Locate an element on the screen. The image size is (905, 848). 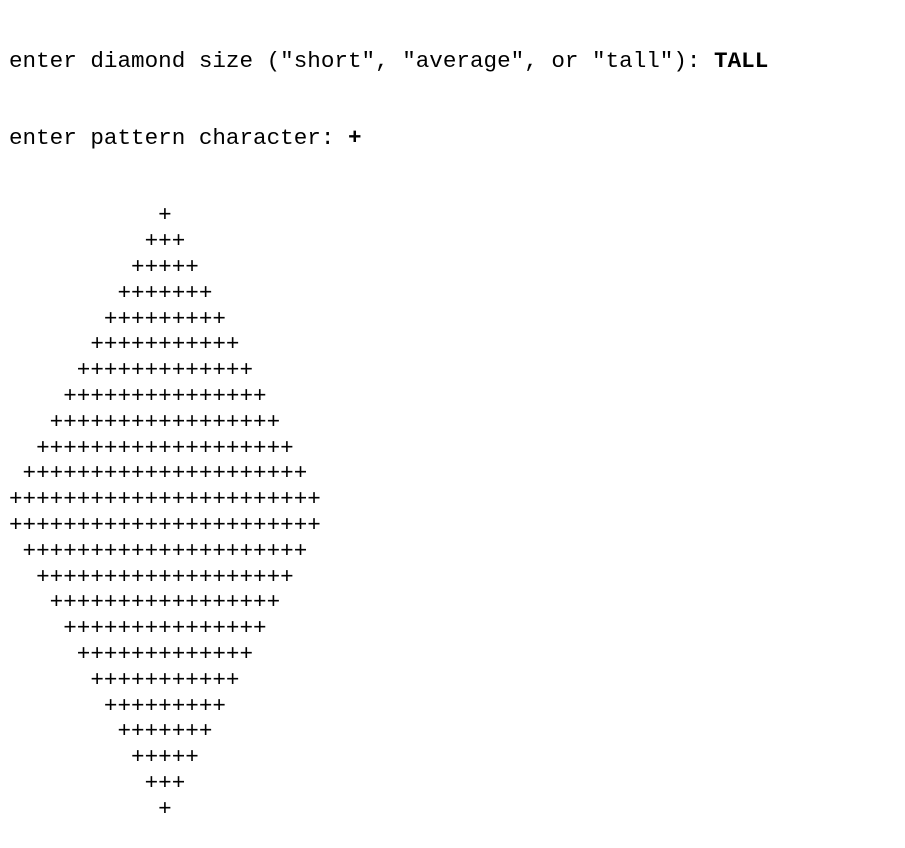
character-prompt-text: enter pattern character: is located at coordinates (178, 137).